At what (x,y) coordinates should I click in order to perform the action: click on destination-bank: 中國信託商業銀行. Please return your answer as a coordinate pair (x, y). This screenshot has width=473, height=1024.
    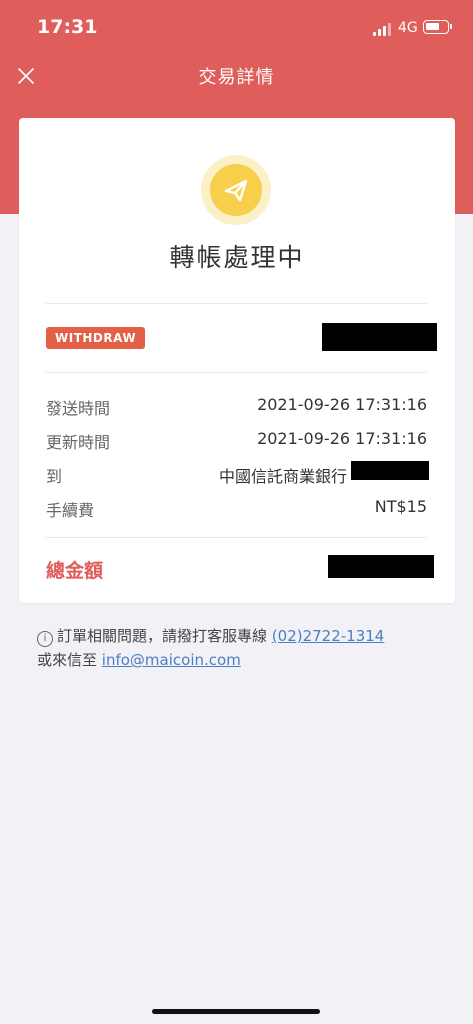
    Looking at the image, I should click on (282, 476).